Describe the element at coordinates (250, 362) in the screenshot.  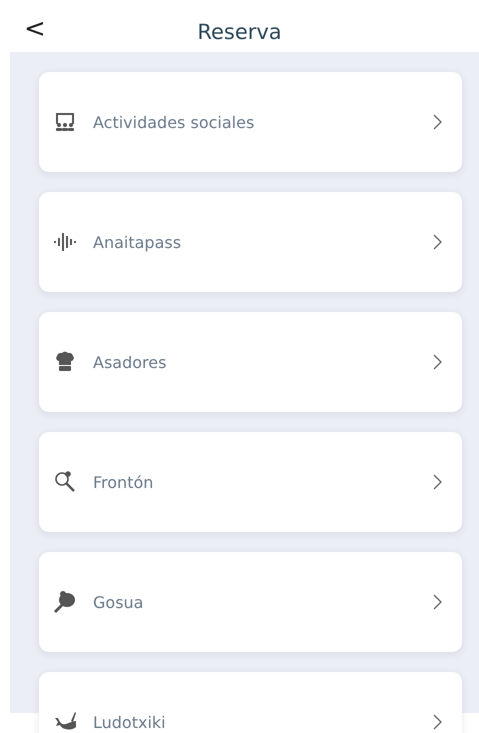
I see `list-item: Asadores` at that location.